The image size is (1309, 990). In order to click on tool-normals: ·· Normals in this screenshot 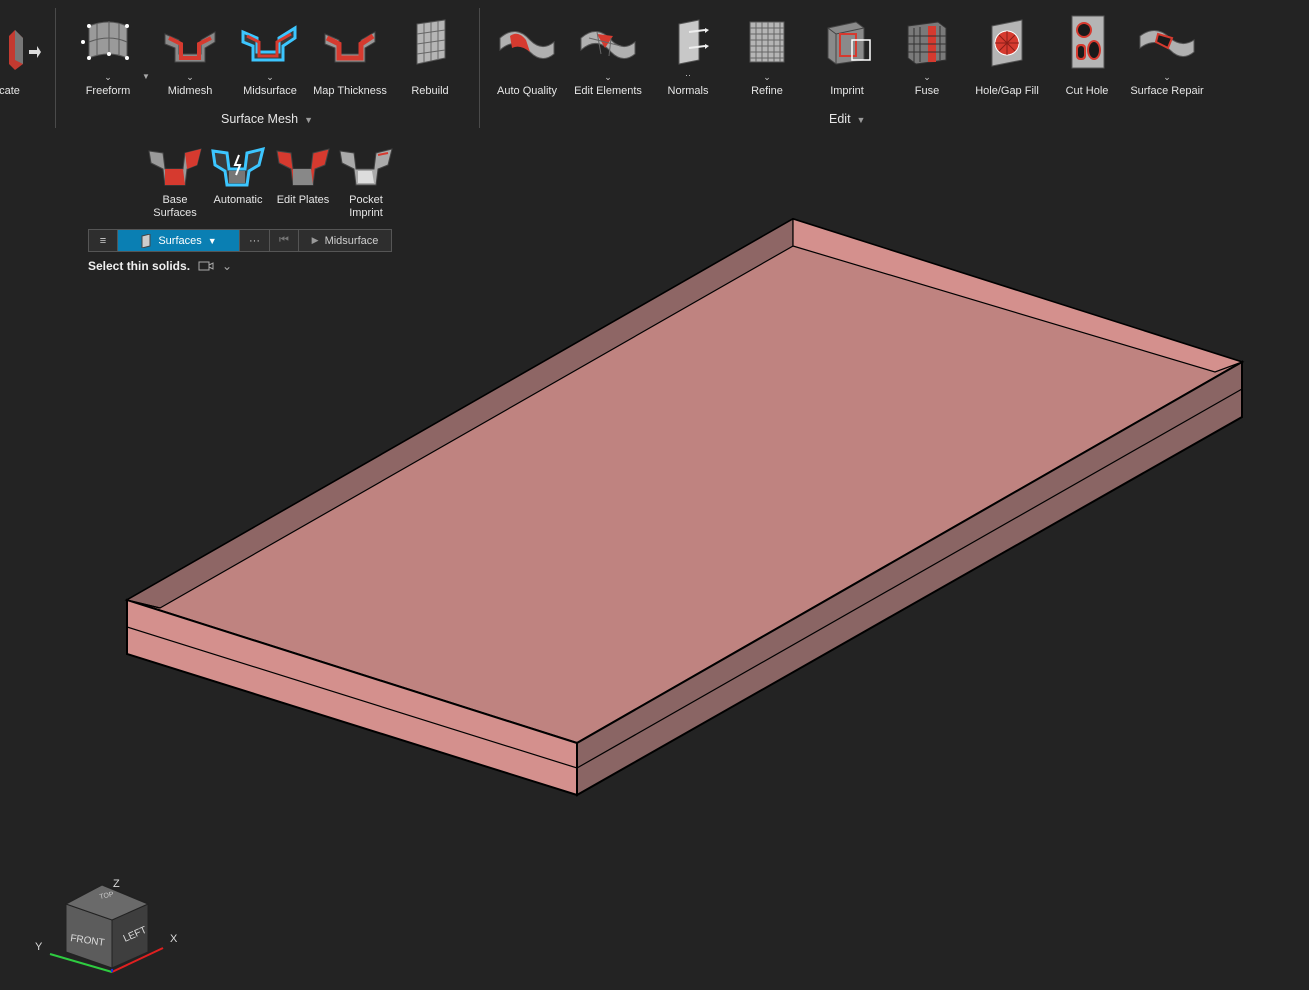, I will do `click(688, 55)`.